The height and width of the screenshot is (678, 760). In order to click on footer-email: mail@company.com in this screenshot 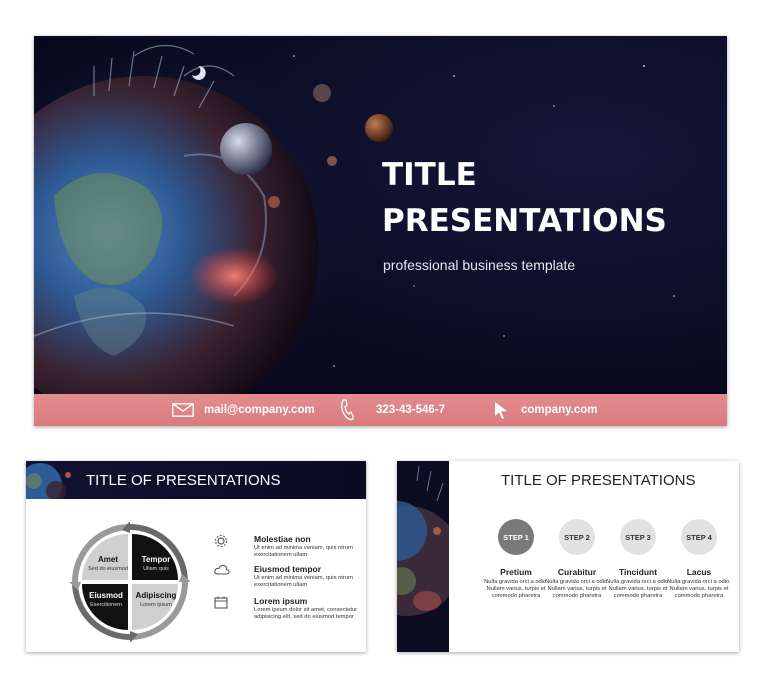, I will do `click(243, 410)`.